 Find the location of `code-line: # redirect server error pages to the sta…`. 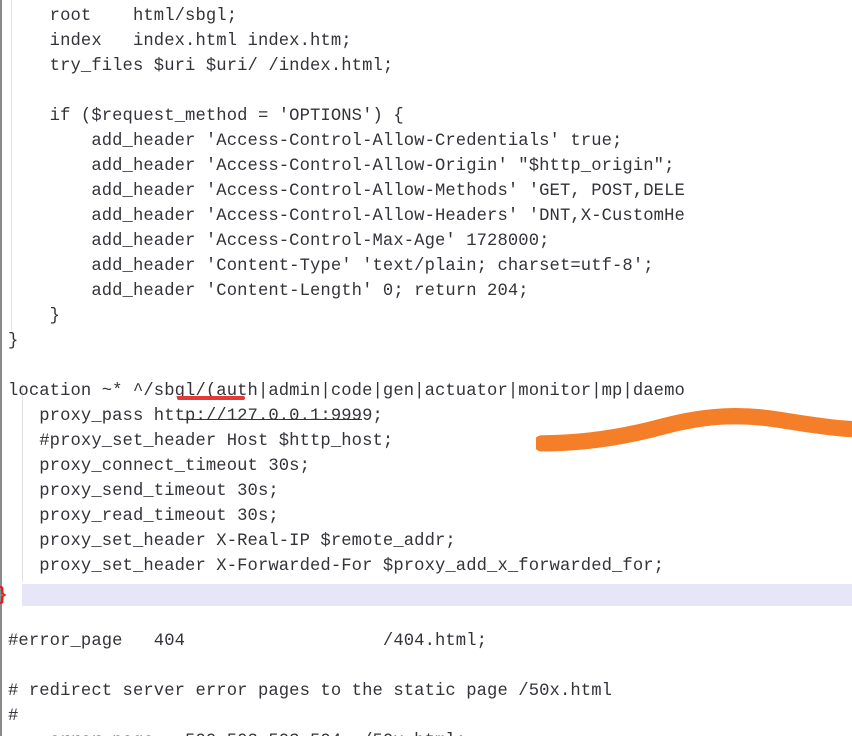

code-line: # redirect server error pages to the sta… is located at coordinates (426, 691).